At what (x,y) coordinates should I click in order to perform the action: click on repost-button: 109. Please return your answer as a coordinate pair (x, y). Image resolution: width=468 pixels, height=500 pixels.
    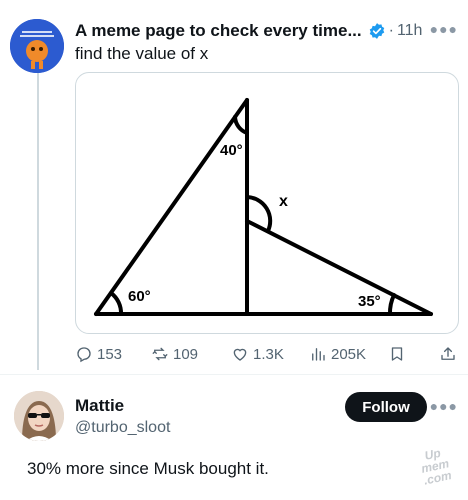
    Looking at the image, I should click on (174, 354).